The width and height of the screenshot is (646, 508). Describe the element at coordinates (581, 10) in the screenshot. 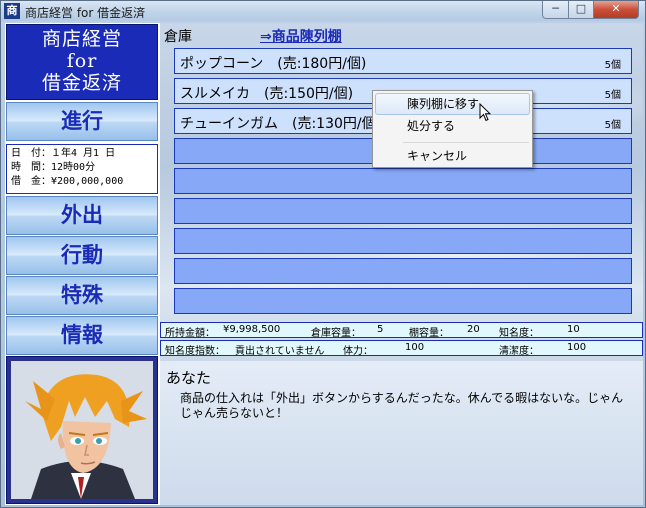

I see `maximize-button: □` at that location.